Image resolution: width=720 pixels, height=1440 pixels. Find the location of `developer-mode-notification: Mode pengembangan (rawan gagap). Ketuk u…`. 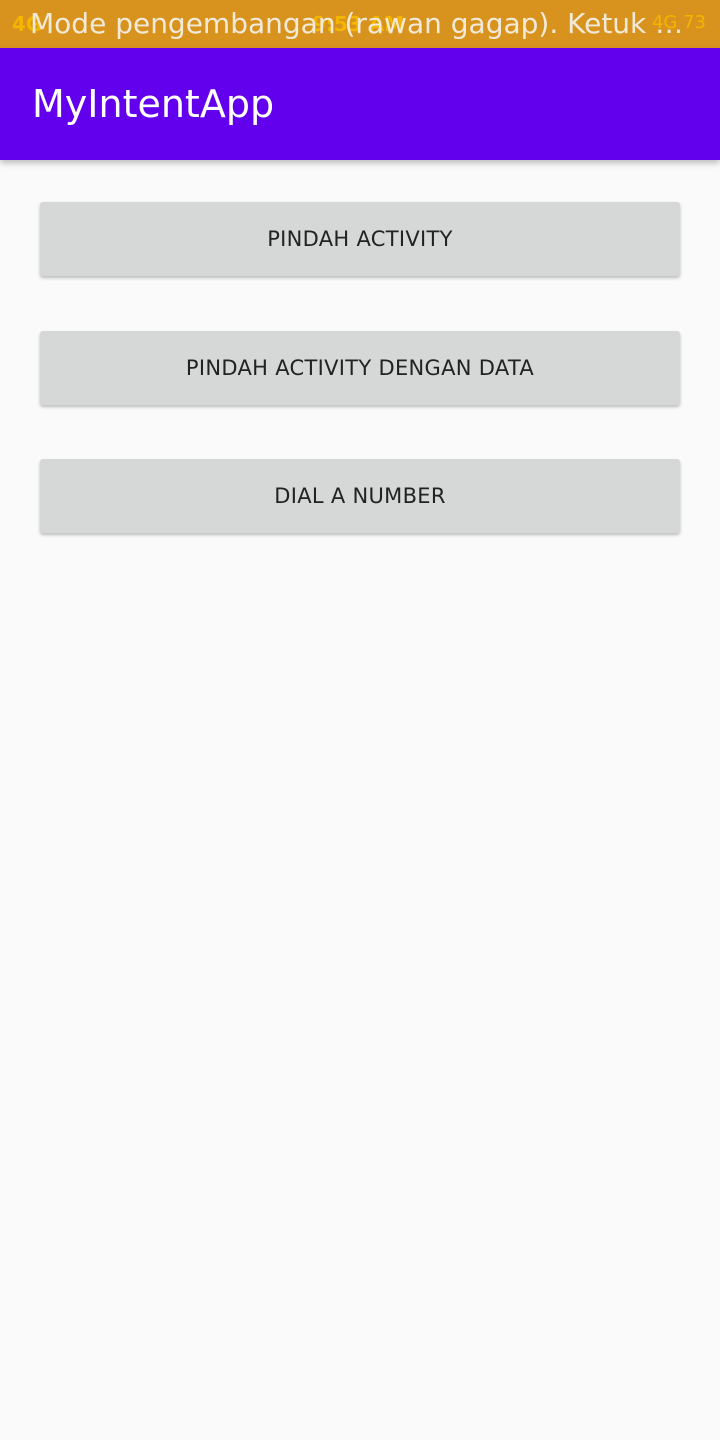

developer-mode-notification: Mode pengembangan (rawan gagap). Ketuk u… is located at coordinates (365, 23).